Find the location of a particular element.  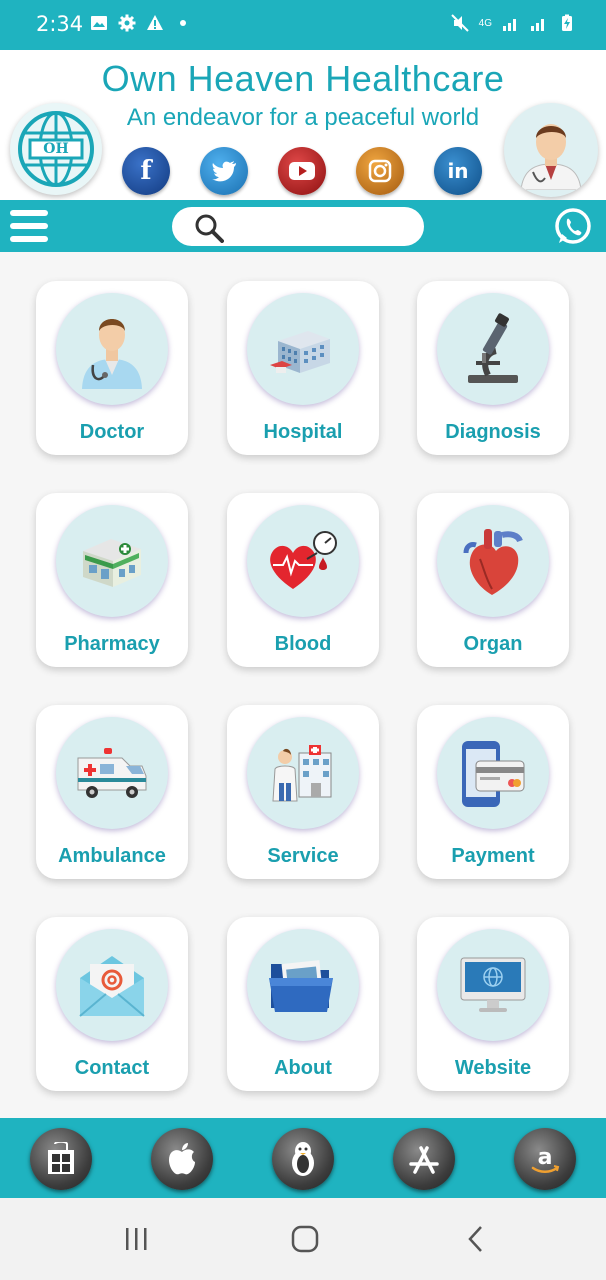

settings-icon is located at coordinates (127, 23).